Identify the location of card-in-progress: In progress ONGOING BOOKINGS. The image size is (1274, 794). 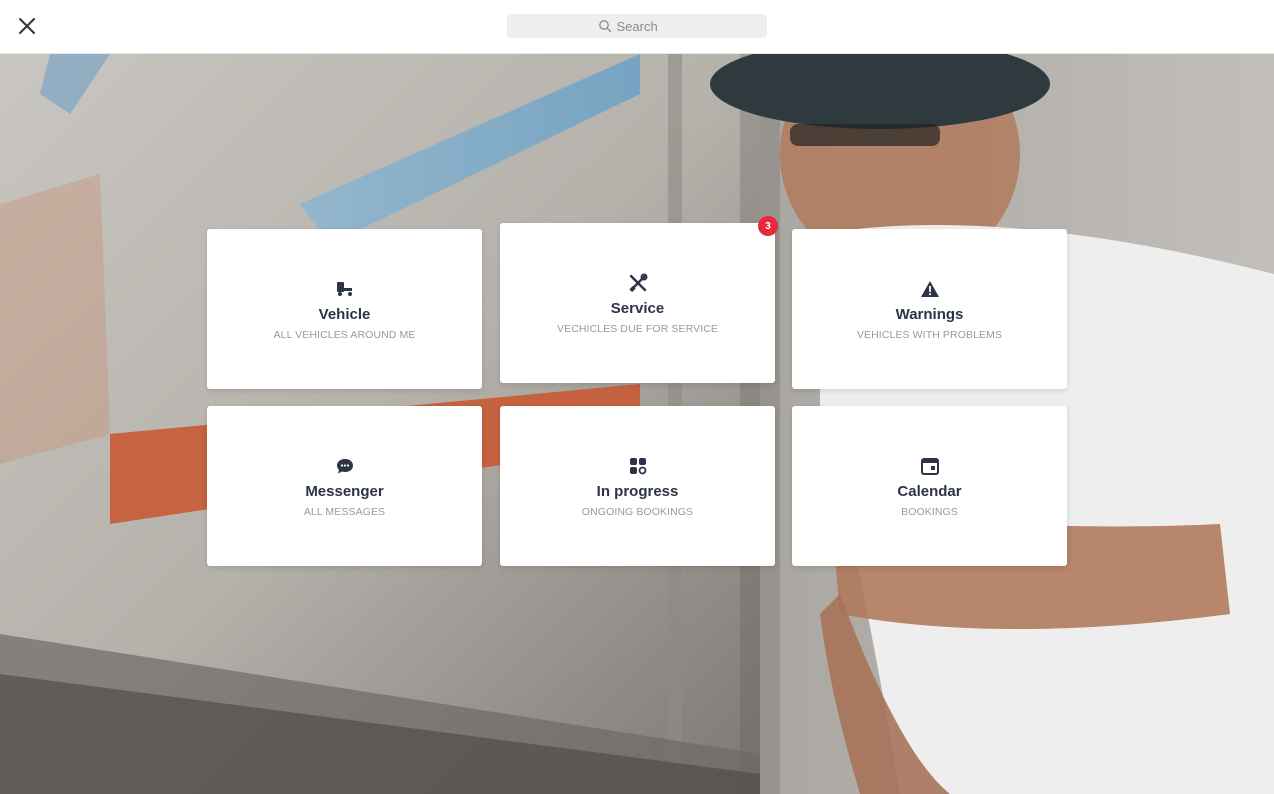
(637, 486).